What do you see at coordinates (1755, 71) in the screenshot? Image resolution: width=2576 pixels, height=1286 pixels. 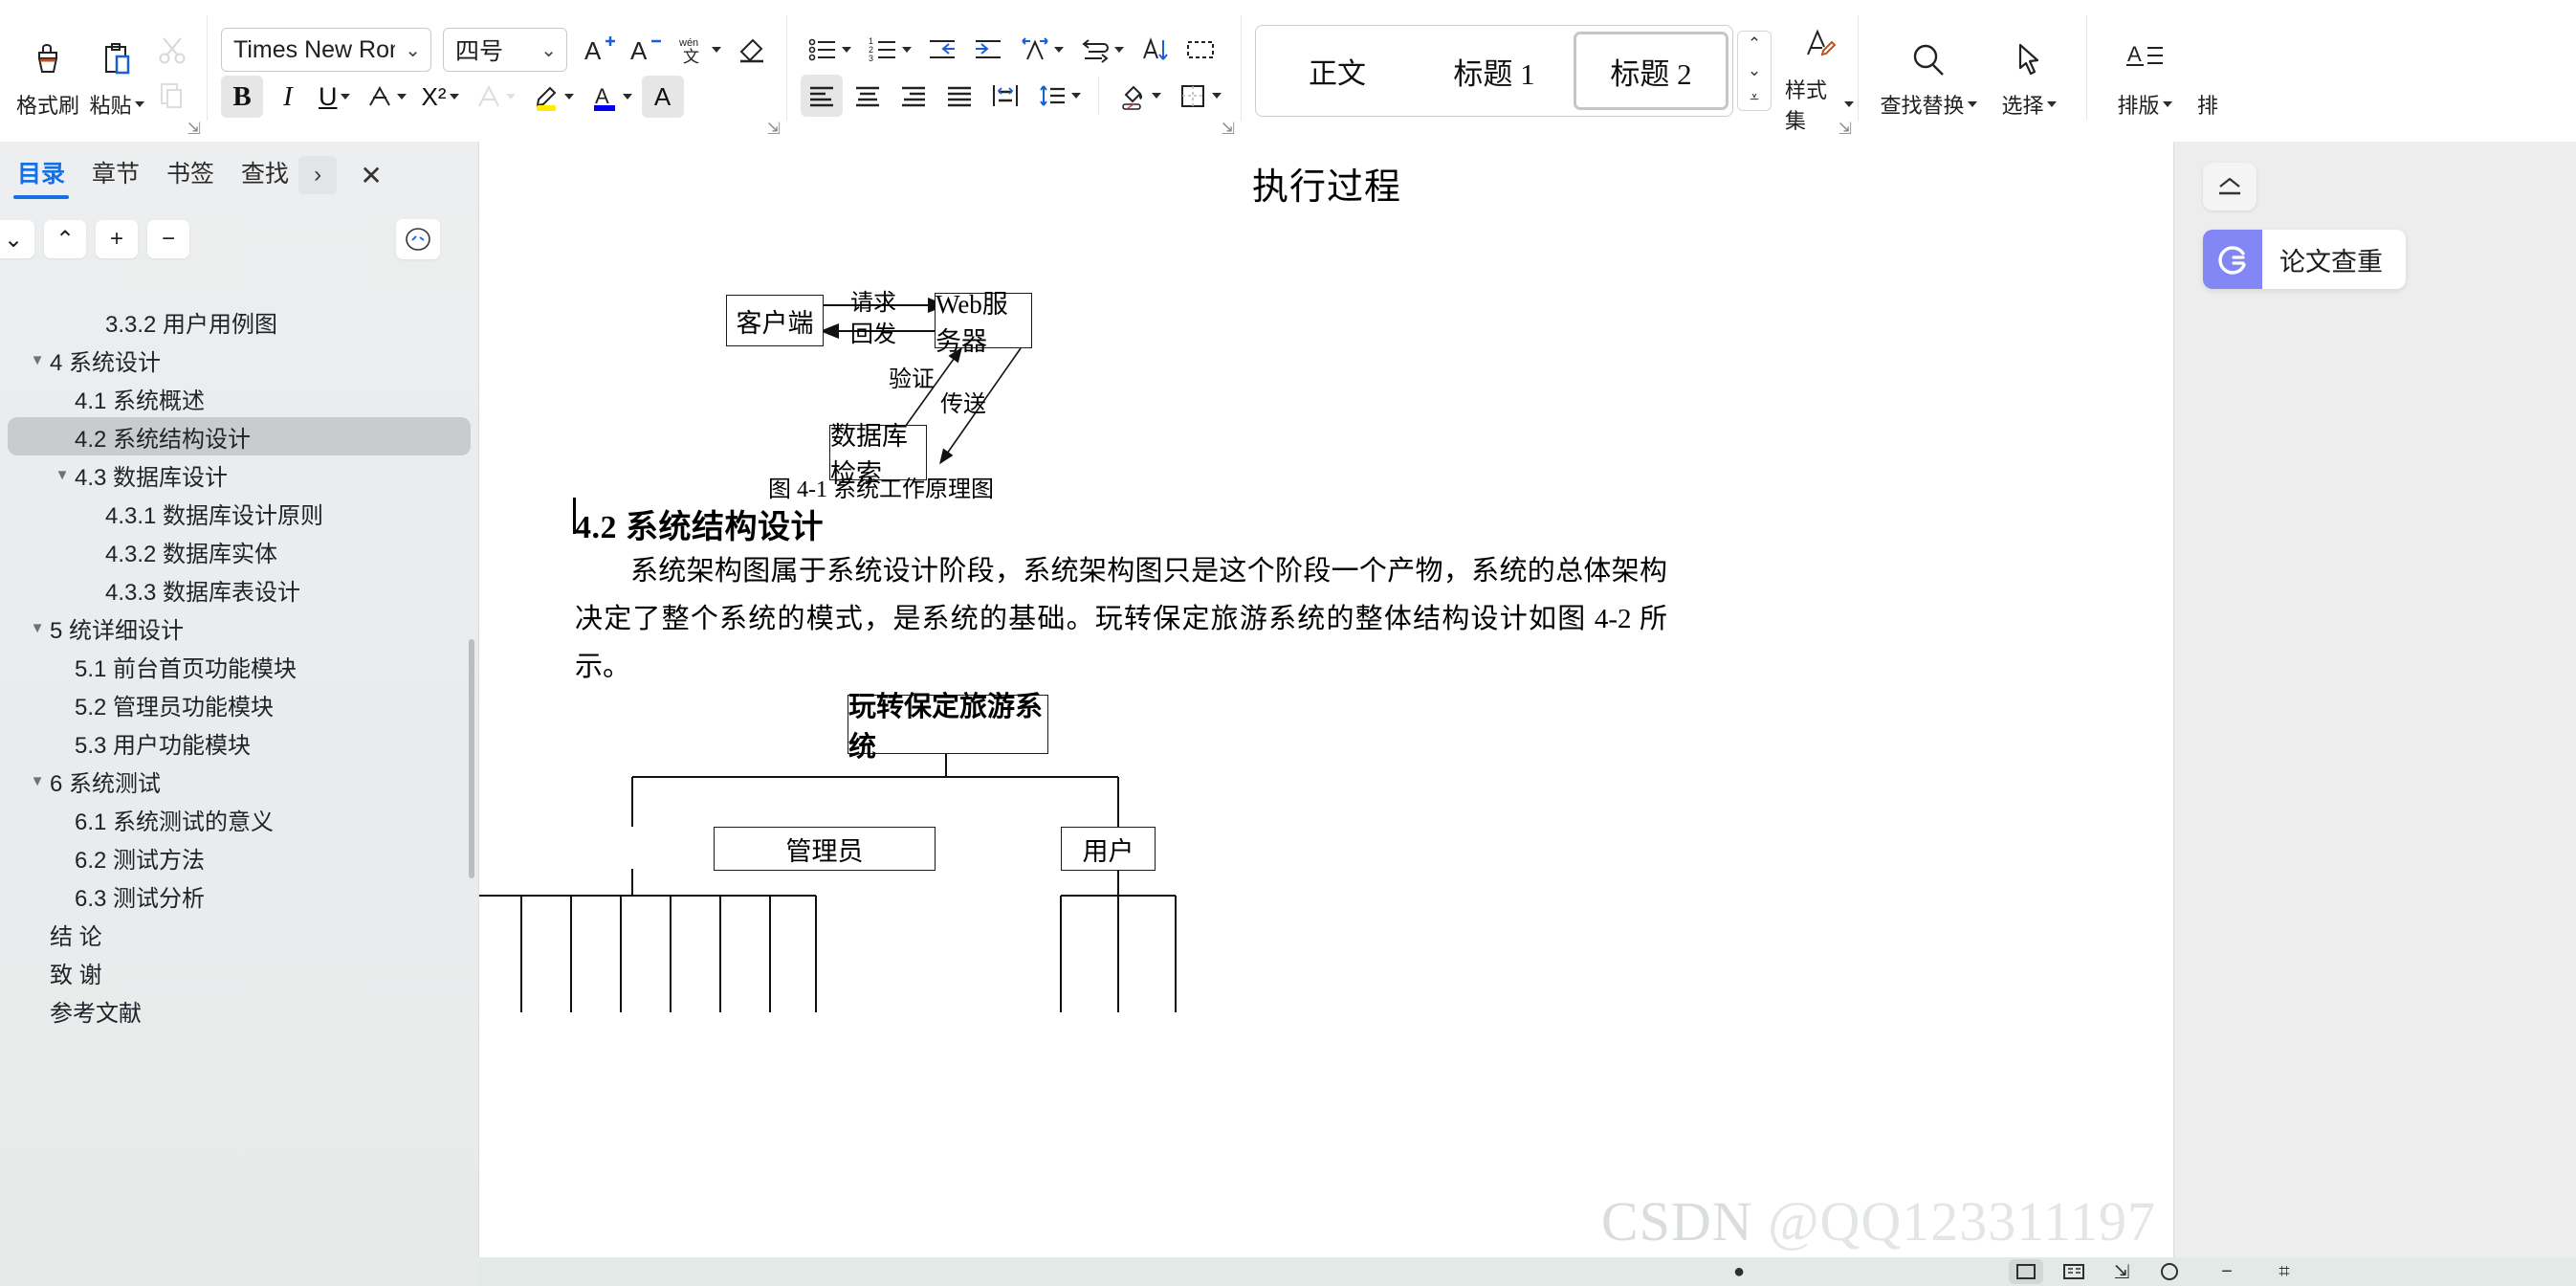 I see `style-scroll-down-button: ⌄` at bounding box center [1755, 71].